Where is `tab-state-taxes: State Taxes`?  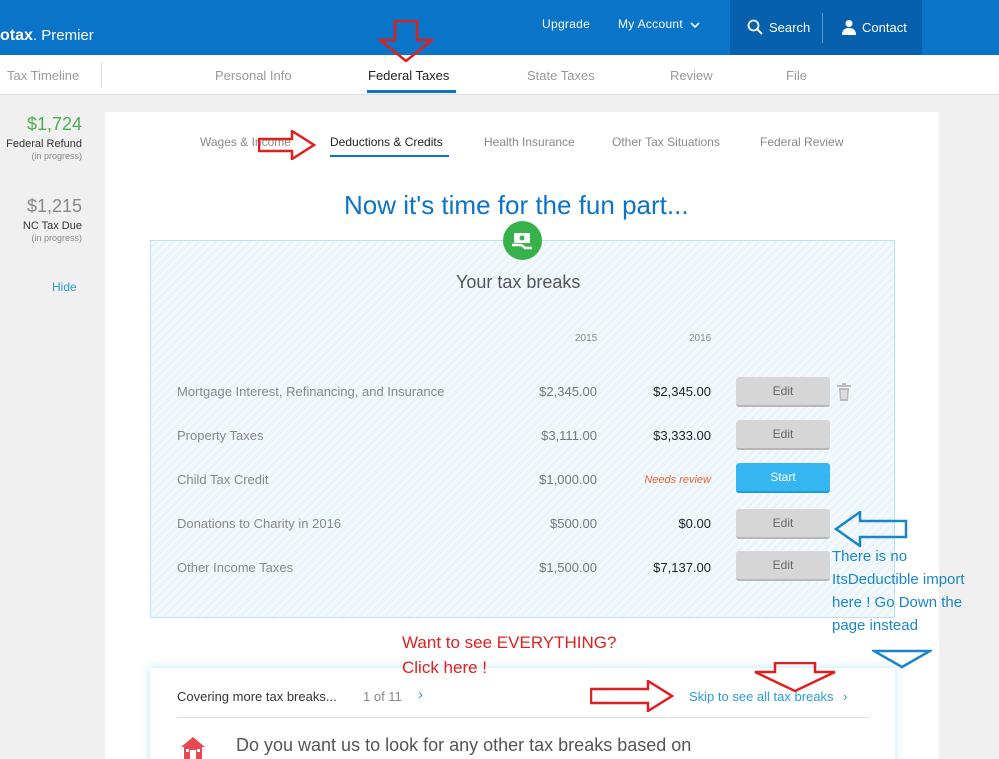 tab-state-taxes: State Taxes is located at coordinates (561, 75).